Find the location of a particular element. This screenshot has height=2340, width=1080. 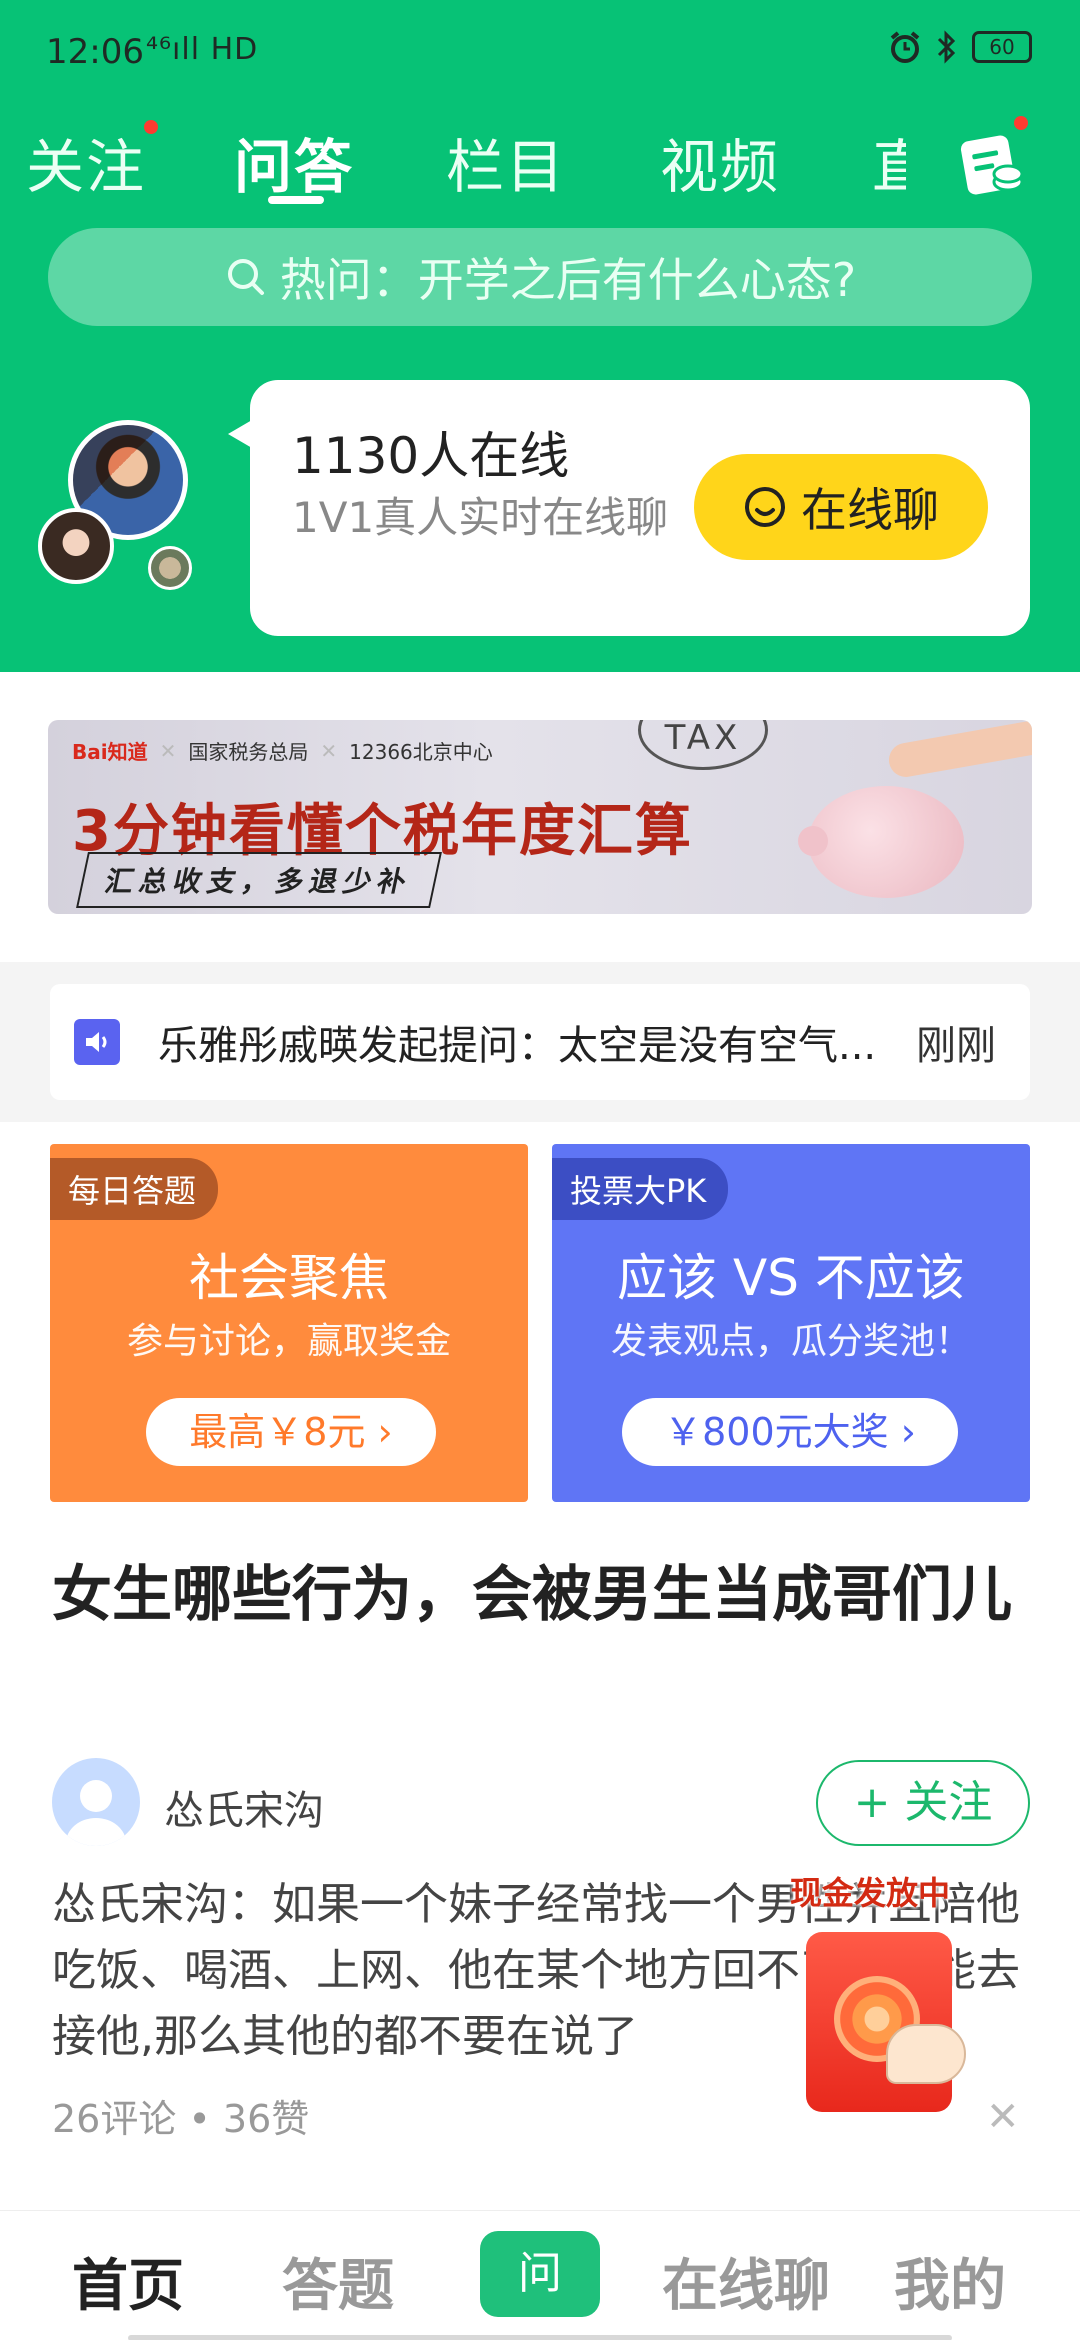

tab-live-label: 直 is located at coordinates (889, 167).